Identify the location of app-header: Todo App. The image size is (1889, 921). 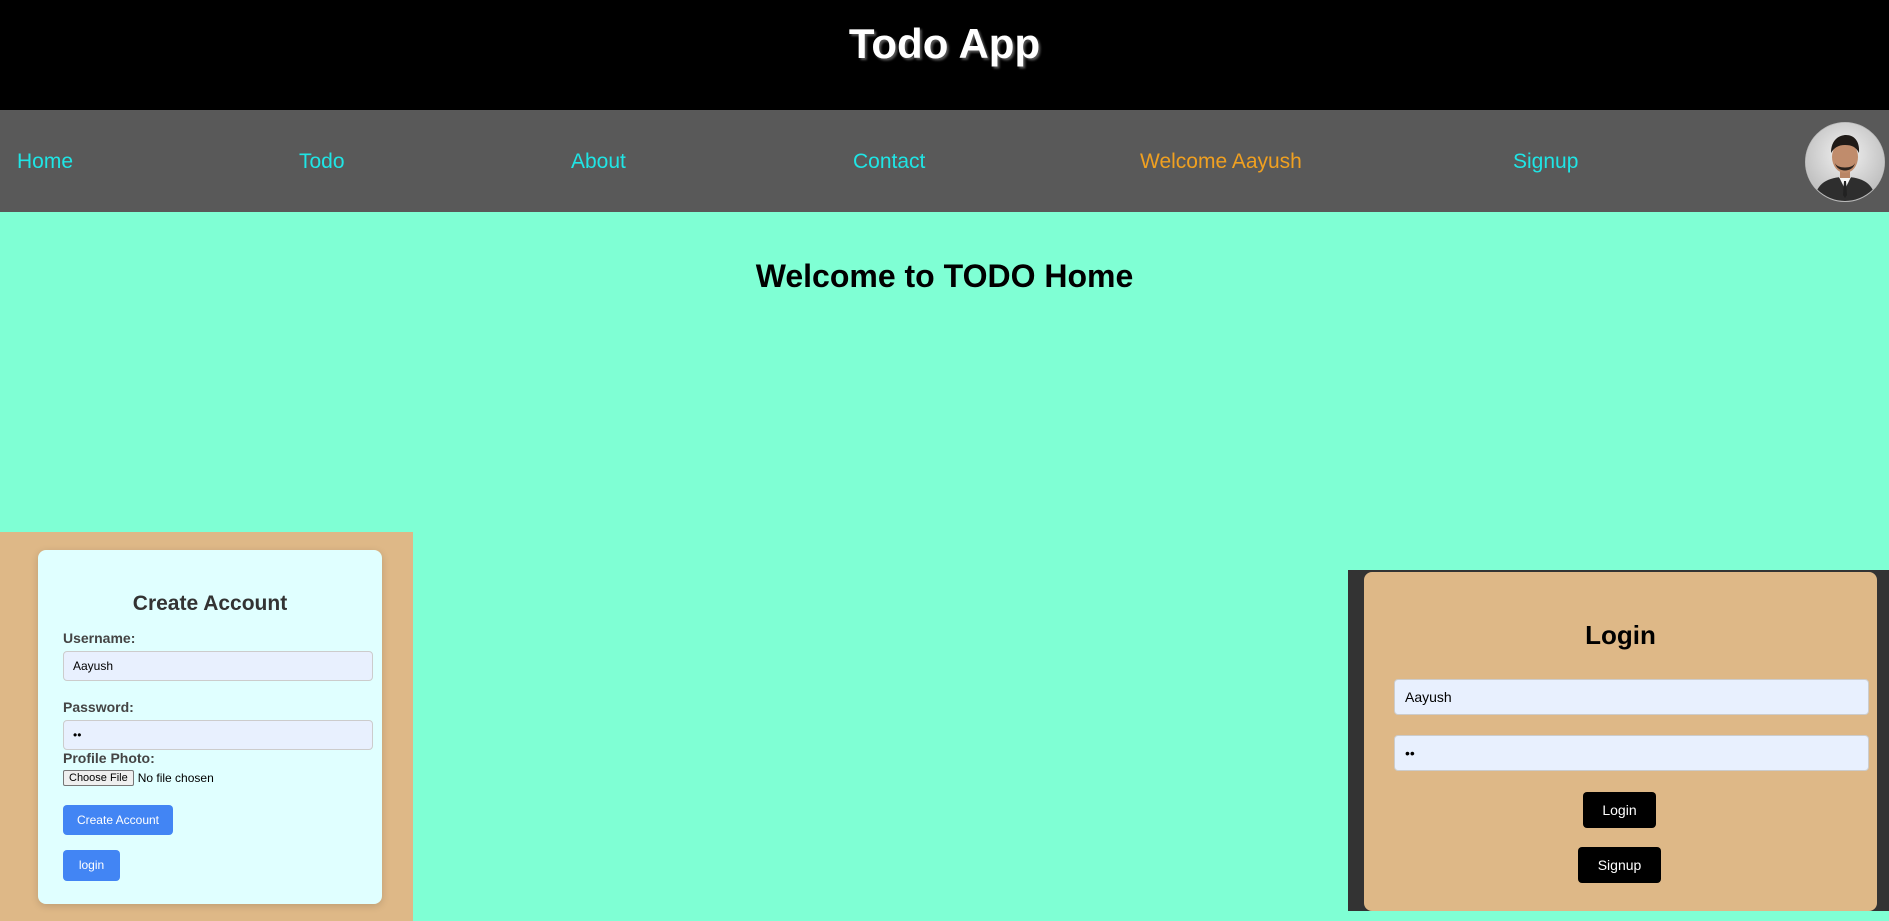
(944, 55).